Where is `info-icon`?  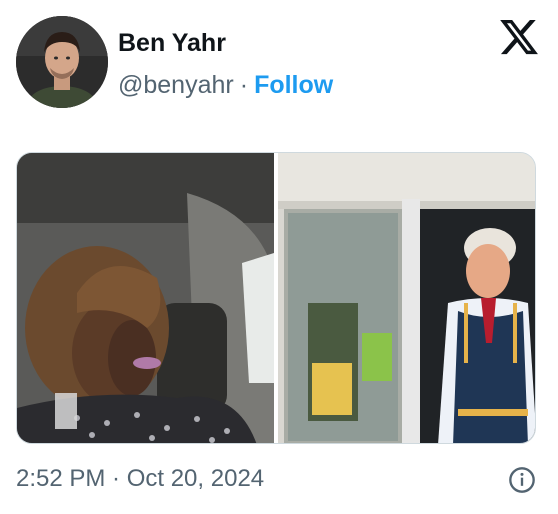
info-icon is located at coordinates (522, 480).